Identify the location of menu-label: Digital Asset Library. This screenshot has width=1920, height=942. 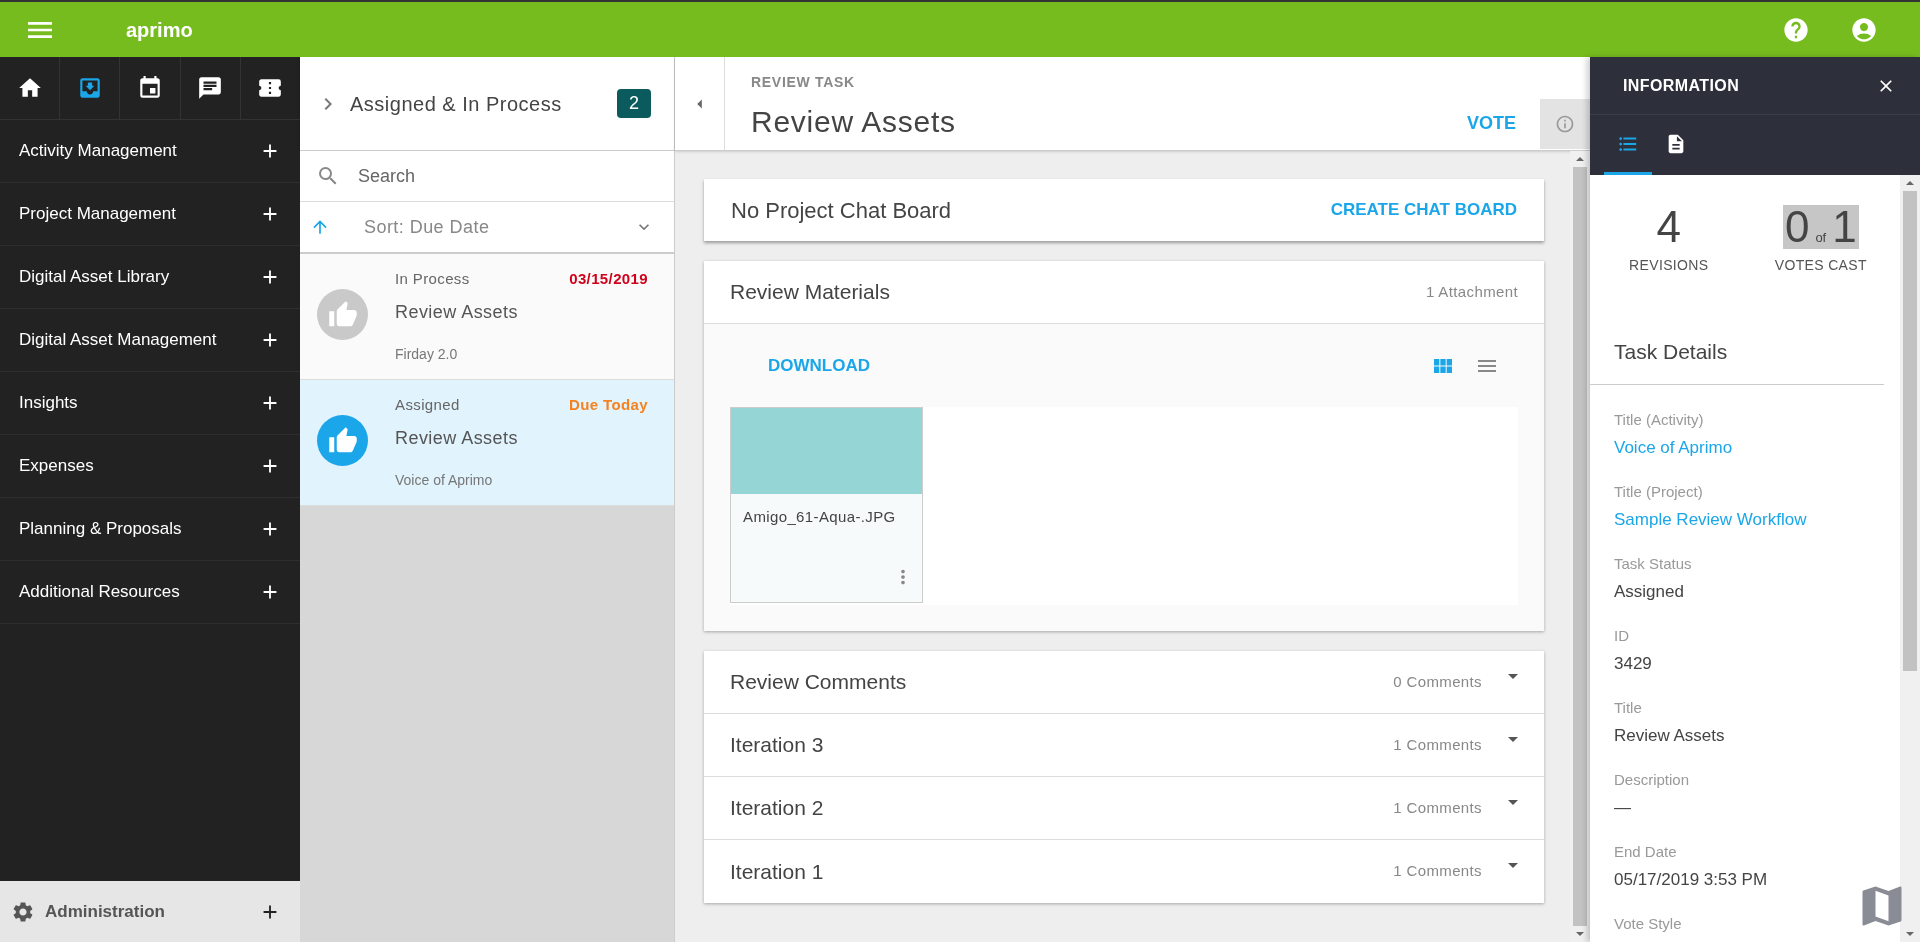
(94, 277).